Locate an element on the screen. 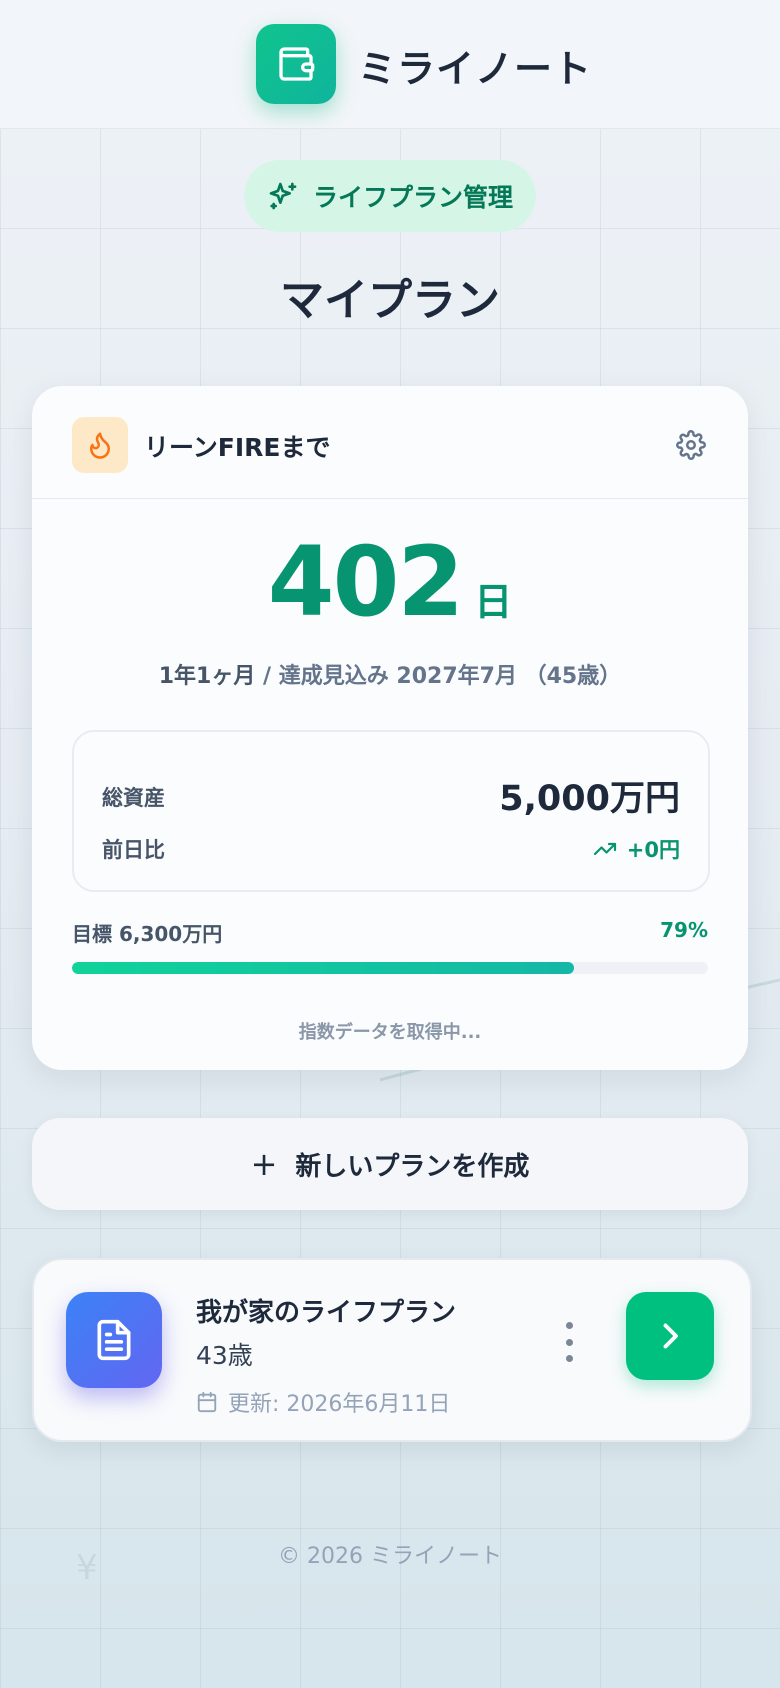  goal-progress-bar is located at coordinates (390, 968).